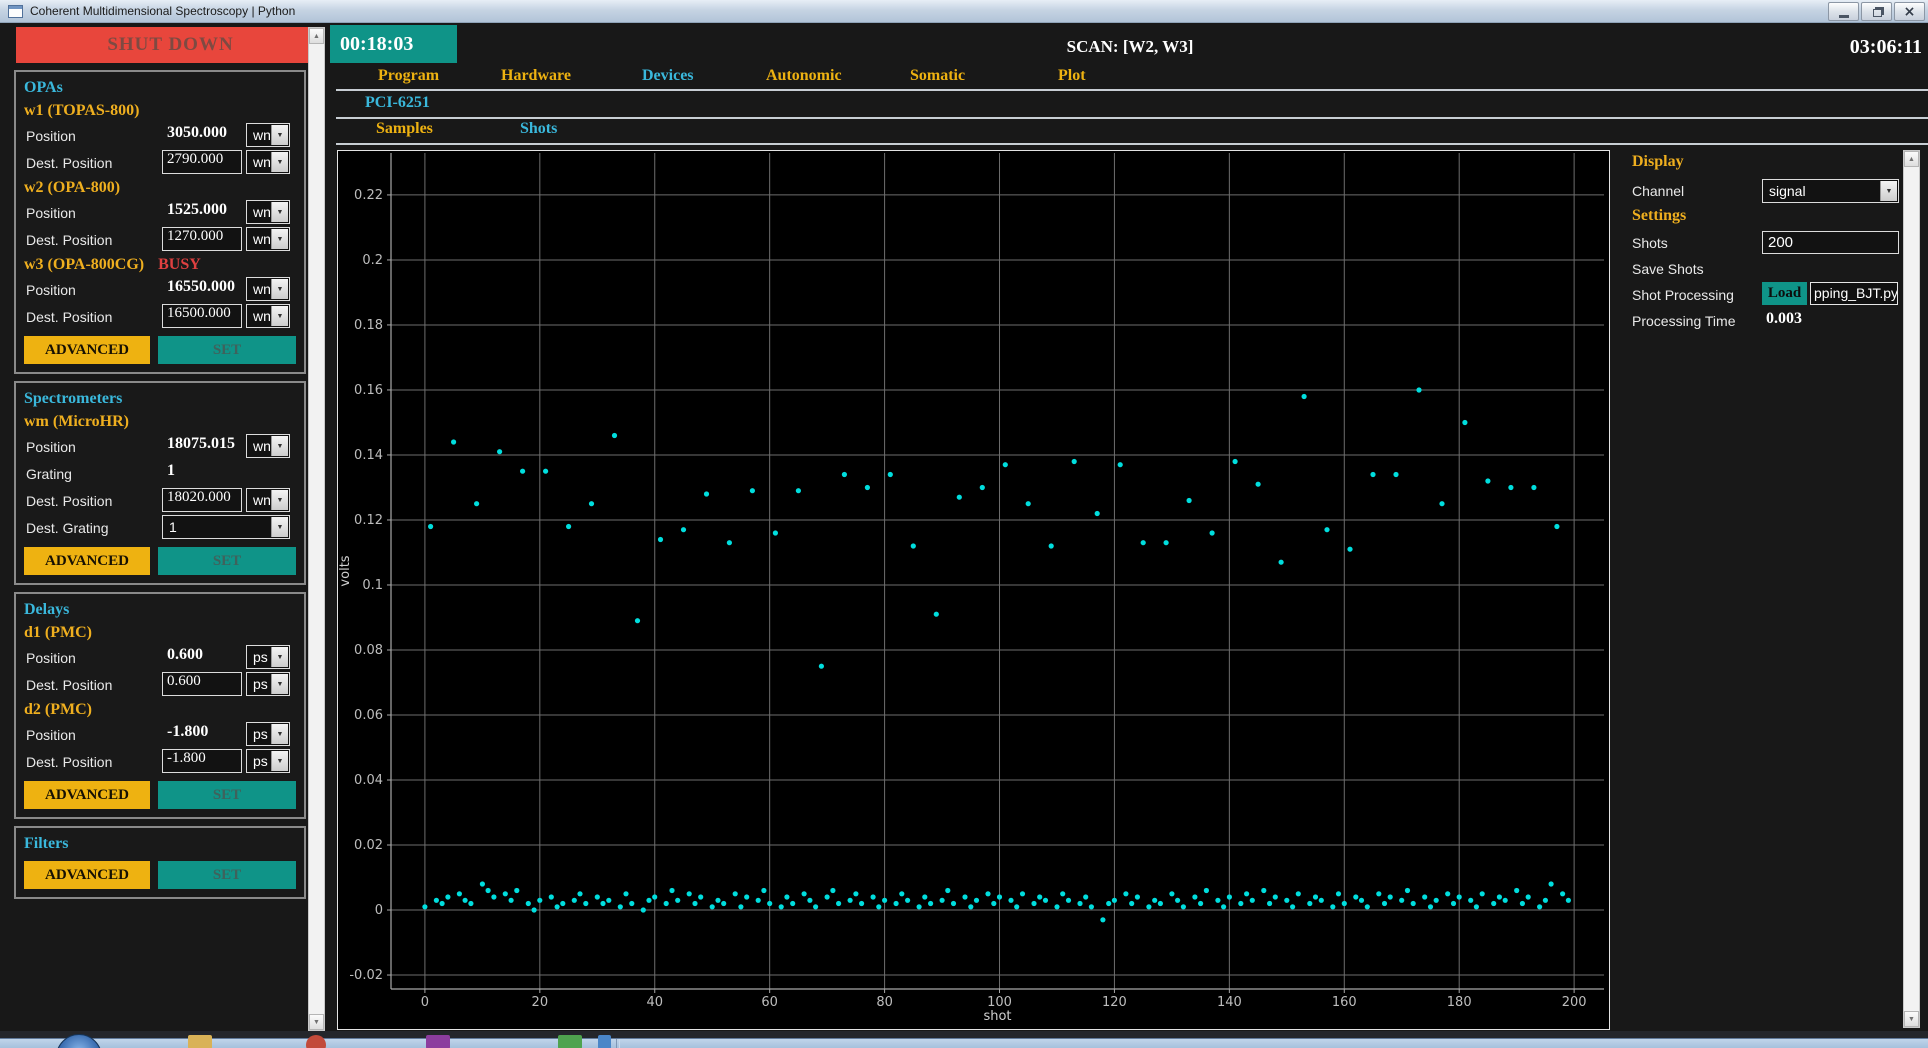  What do you see at coordinates (618, 1043) in the screenshot?
I see `taskbar-grip` at bounding box center [618, 1043].